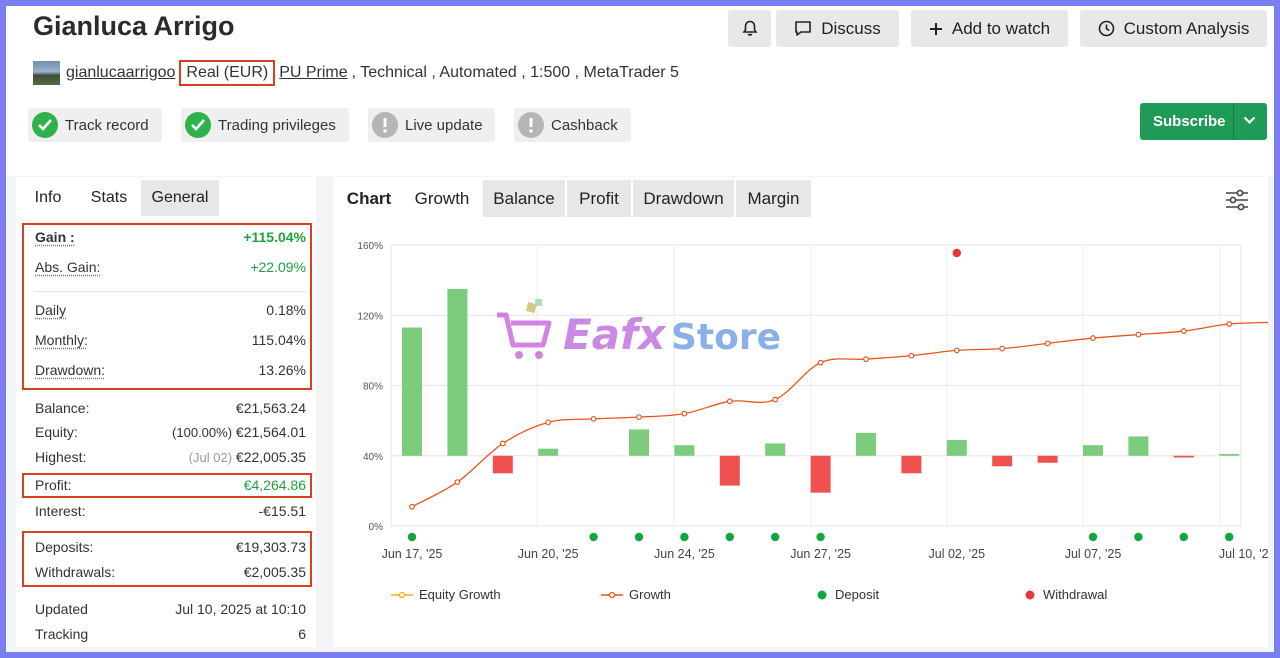 This screenshot has width=1280, height=658. What do you see at coordinates (837, 28) in the screenshot?
I see `discuss-button: Discuss` at bounding box center [837, 28].